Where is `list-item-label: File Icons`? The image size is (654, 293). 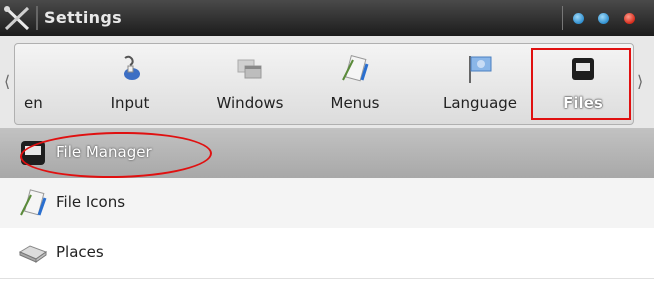 list-item-label: File Icons is located at coordinates (91, 202).